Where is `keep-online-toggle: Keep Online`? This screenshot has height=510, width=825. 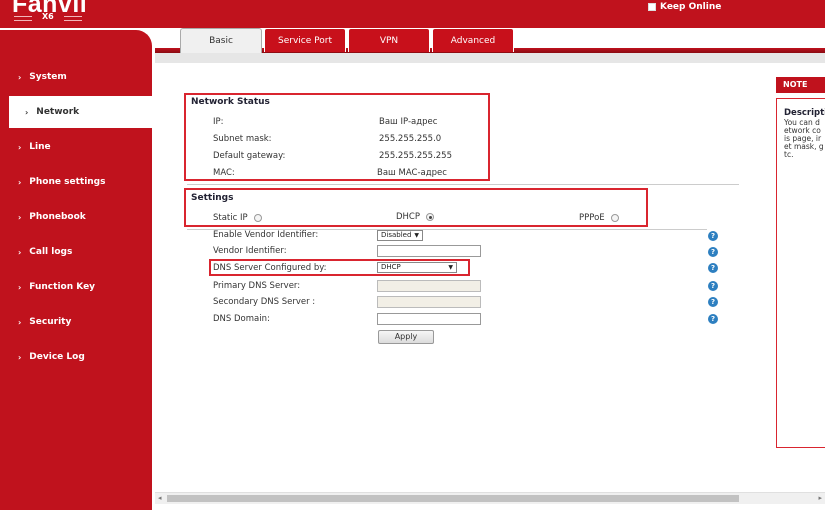 keep-online-toggle: Keep Online is located at coordinates (684, 7).